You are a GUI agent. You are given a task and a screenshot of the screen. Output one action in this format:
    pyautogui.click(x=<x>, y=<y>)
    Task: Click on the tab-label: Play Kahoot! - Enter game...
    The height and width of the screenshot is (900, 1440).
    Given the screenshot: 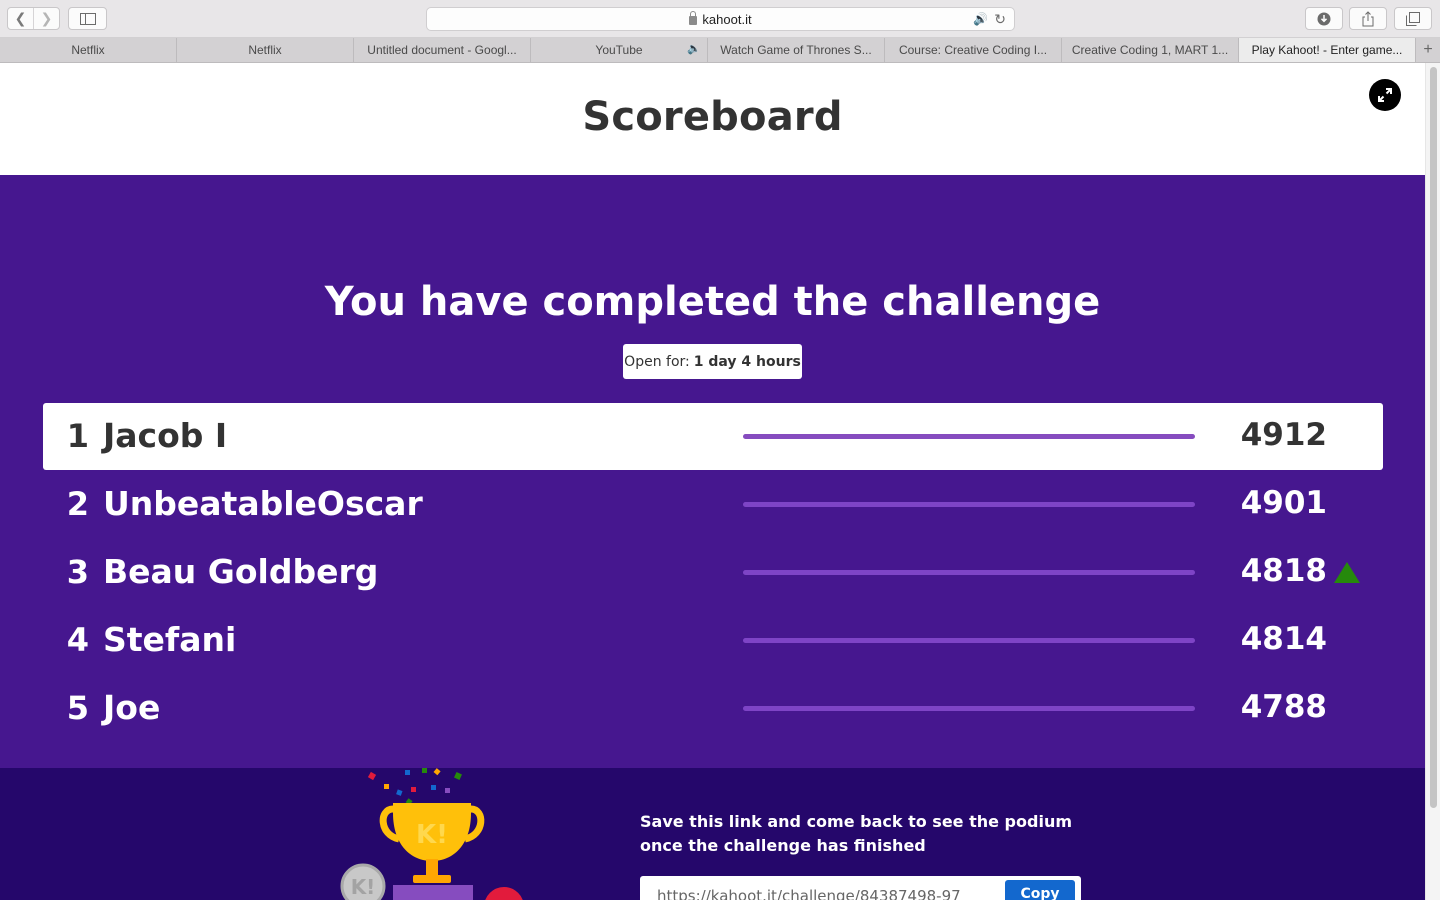 What is the action you would take?
    pyautogui.click(x=1327, y=50)
    